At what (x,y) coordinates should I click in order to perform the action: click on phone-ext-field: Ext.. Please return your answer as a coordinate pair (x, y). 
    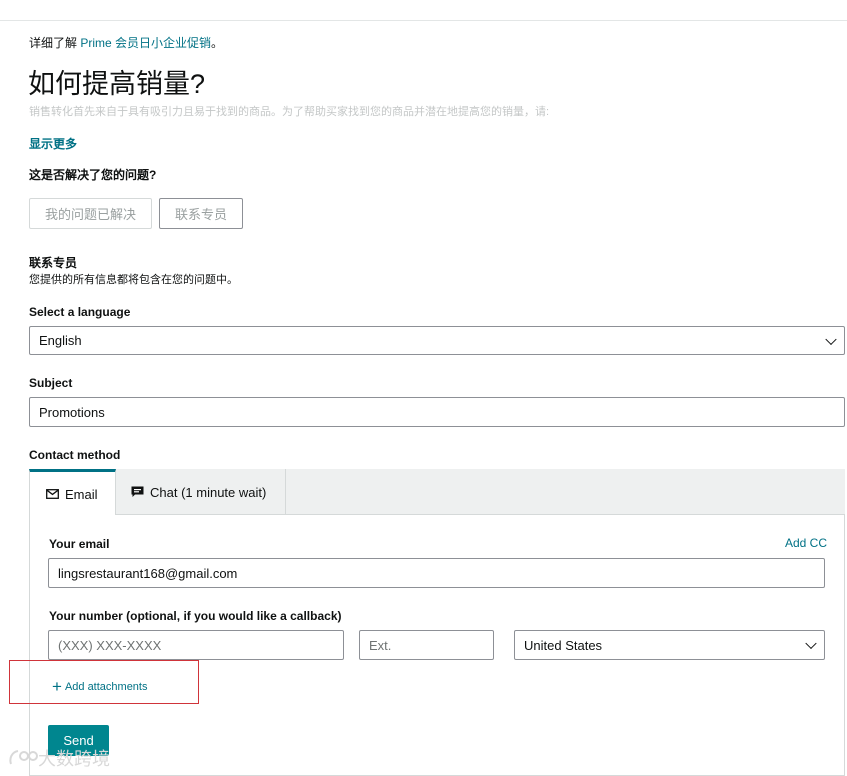
    Looking at the image, I should click on (426, 645).